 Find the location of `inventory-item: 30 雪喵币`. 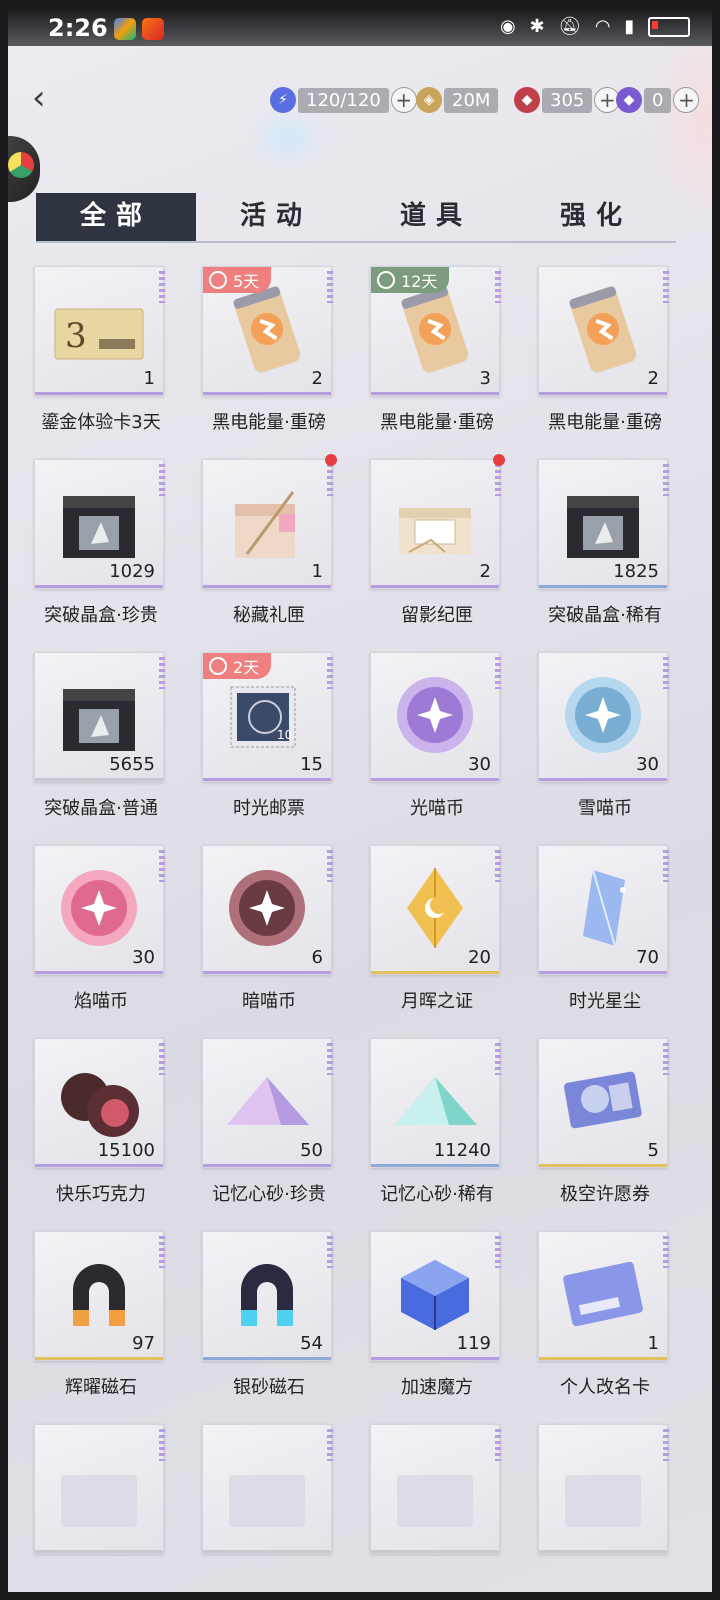

inventory-item: 30 雪喵币 is located at coordinates (605, 736).